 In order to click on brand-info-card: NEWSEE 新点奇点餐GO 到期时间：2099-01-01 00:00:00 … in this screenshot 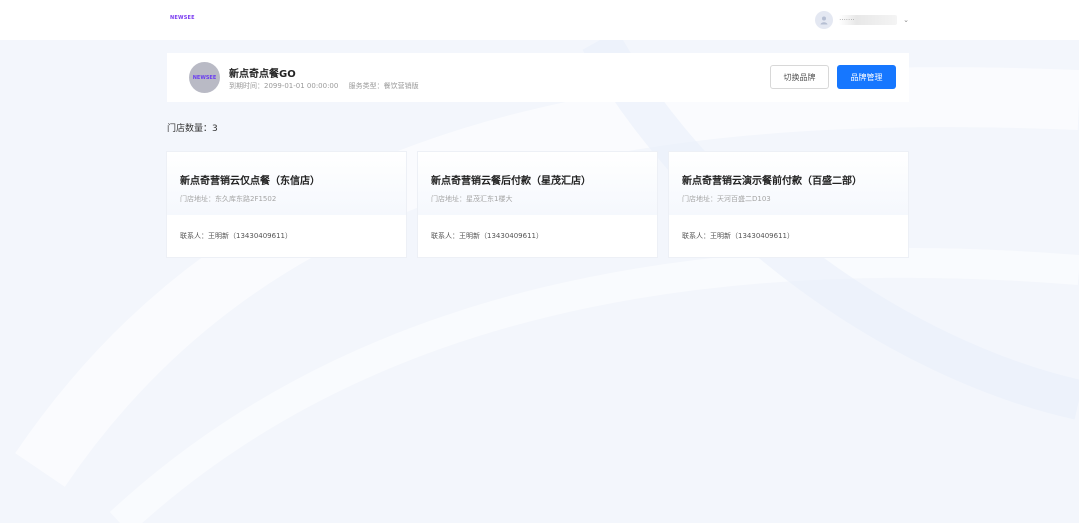, I will do `click(538, 77)`.